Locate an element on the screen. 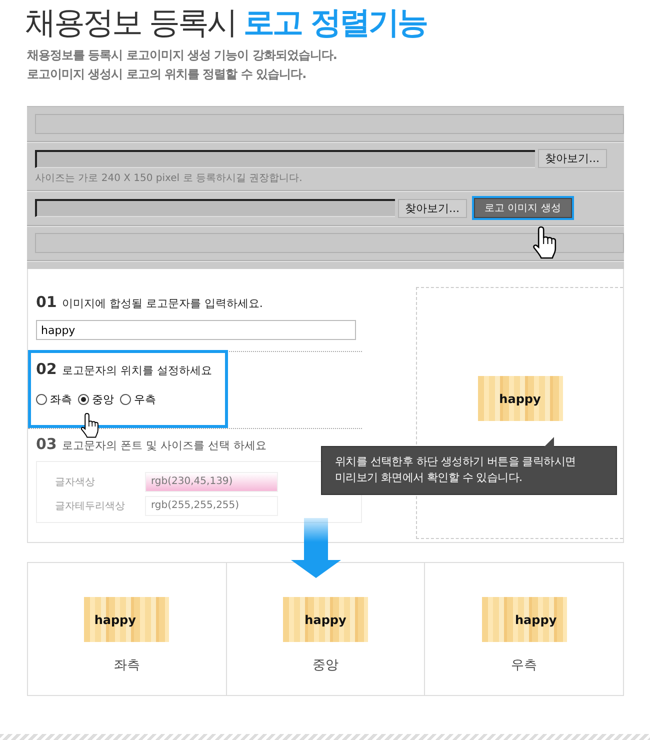 The image size is (650, 740). tooltip-text: 미리보기 화면에서 확인할 수 있습니다. is located at coordinates (429, 478).